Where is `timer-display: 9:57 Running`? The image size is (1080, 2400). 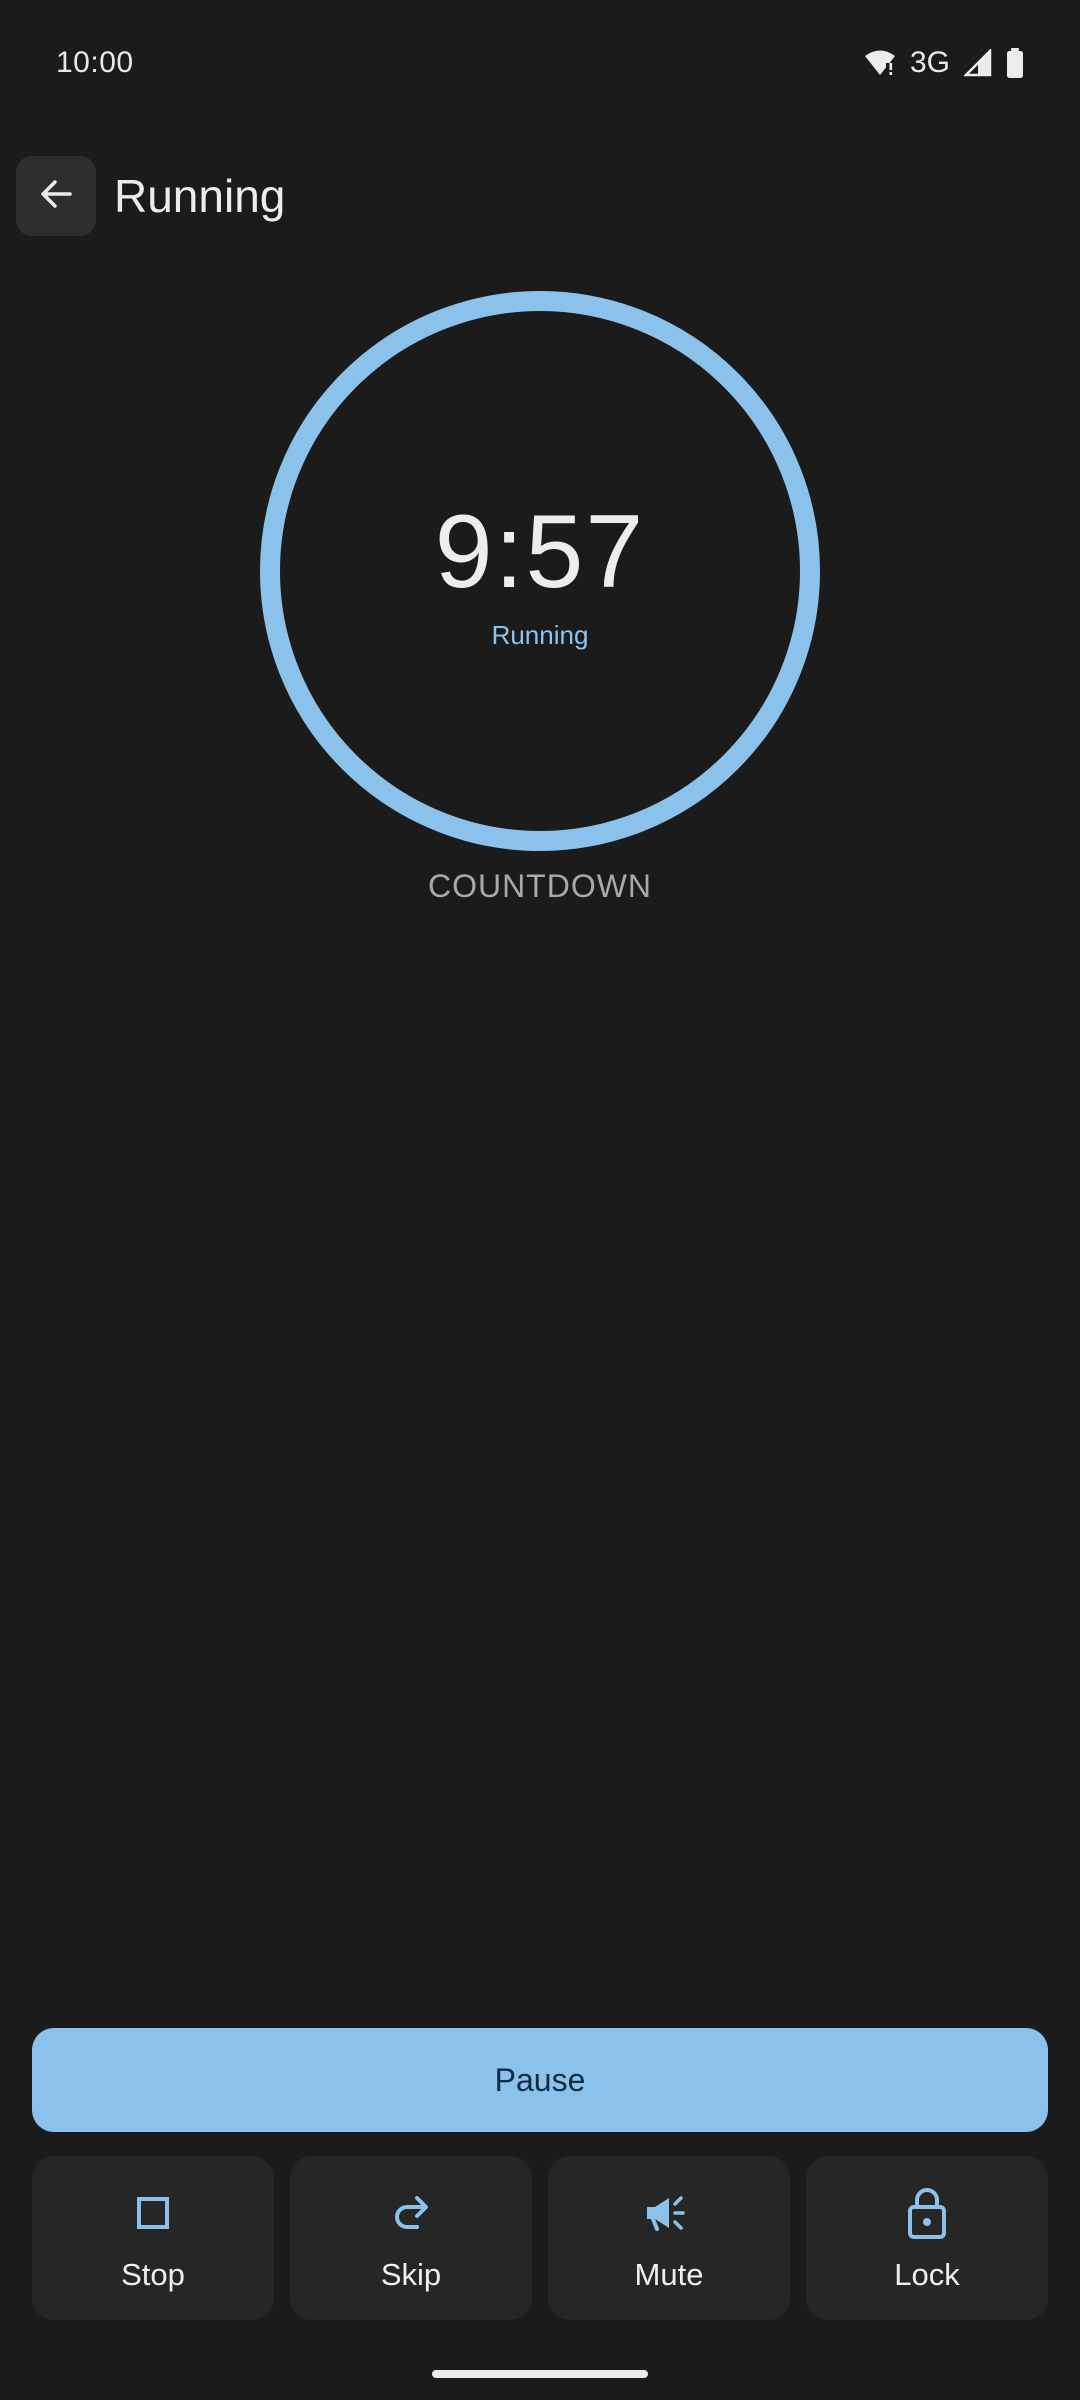 timer-display: 9:57 Running is located at coordinates (540, 571).